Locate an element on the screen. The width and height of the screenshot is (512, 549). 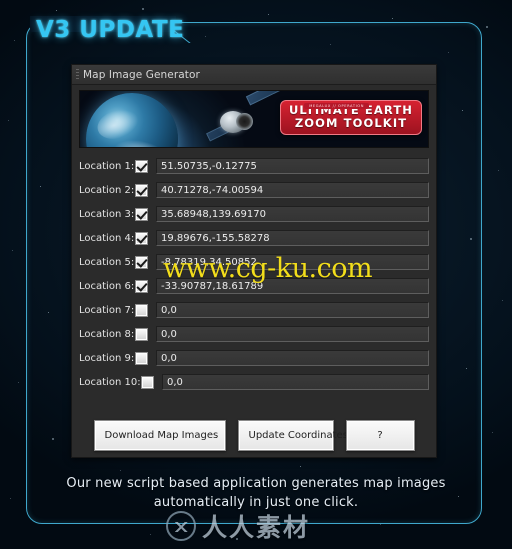
location-label-2: Location 2: is located at coordinates (107, 190).